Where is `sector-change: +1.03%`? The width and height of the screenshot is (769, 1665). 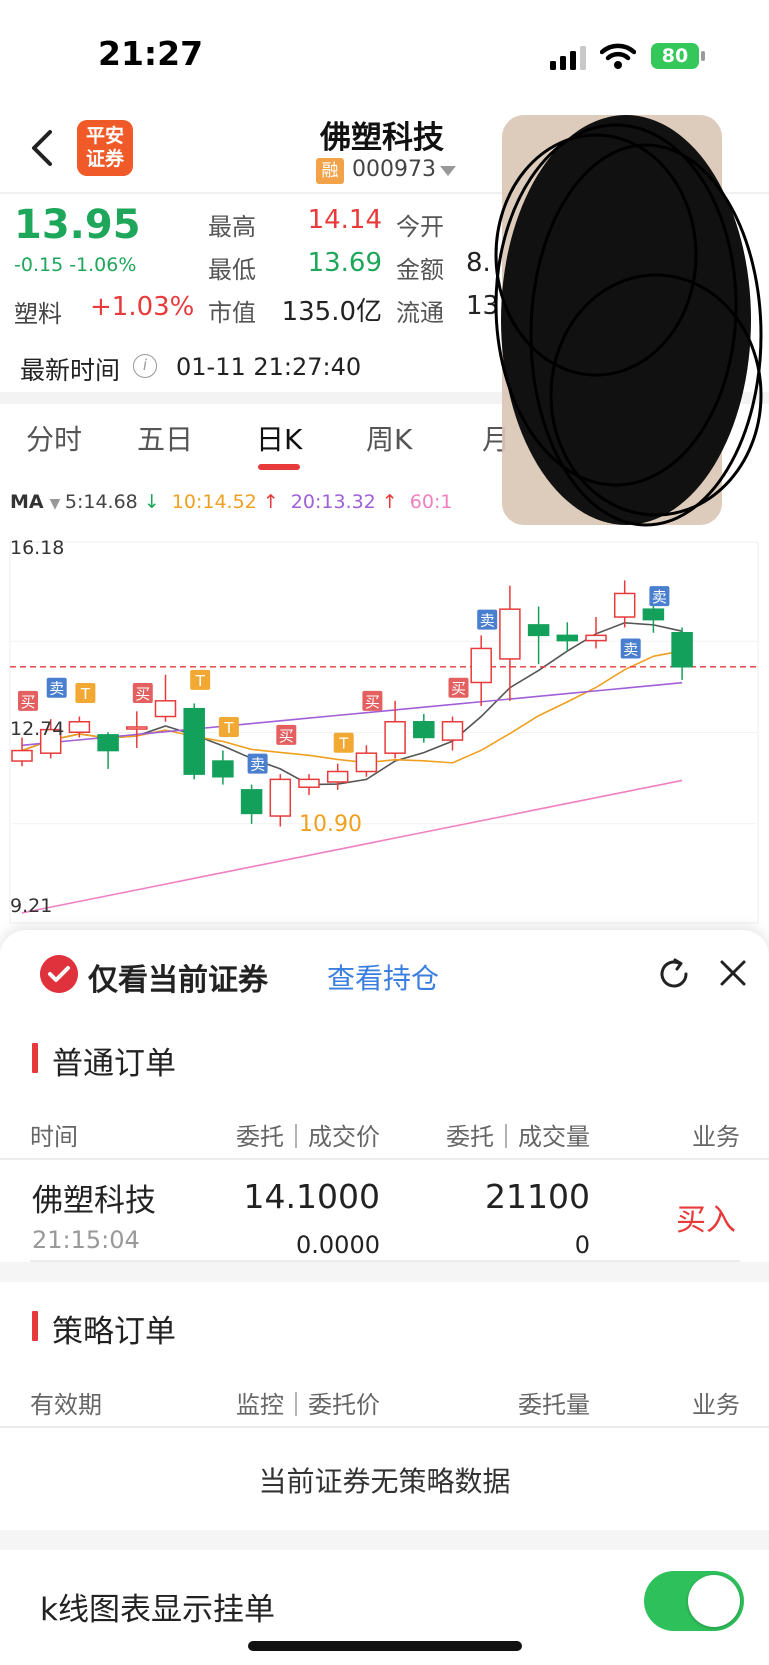
sector-change: +1.03% is located at coordinates (142, 307).